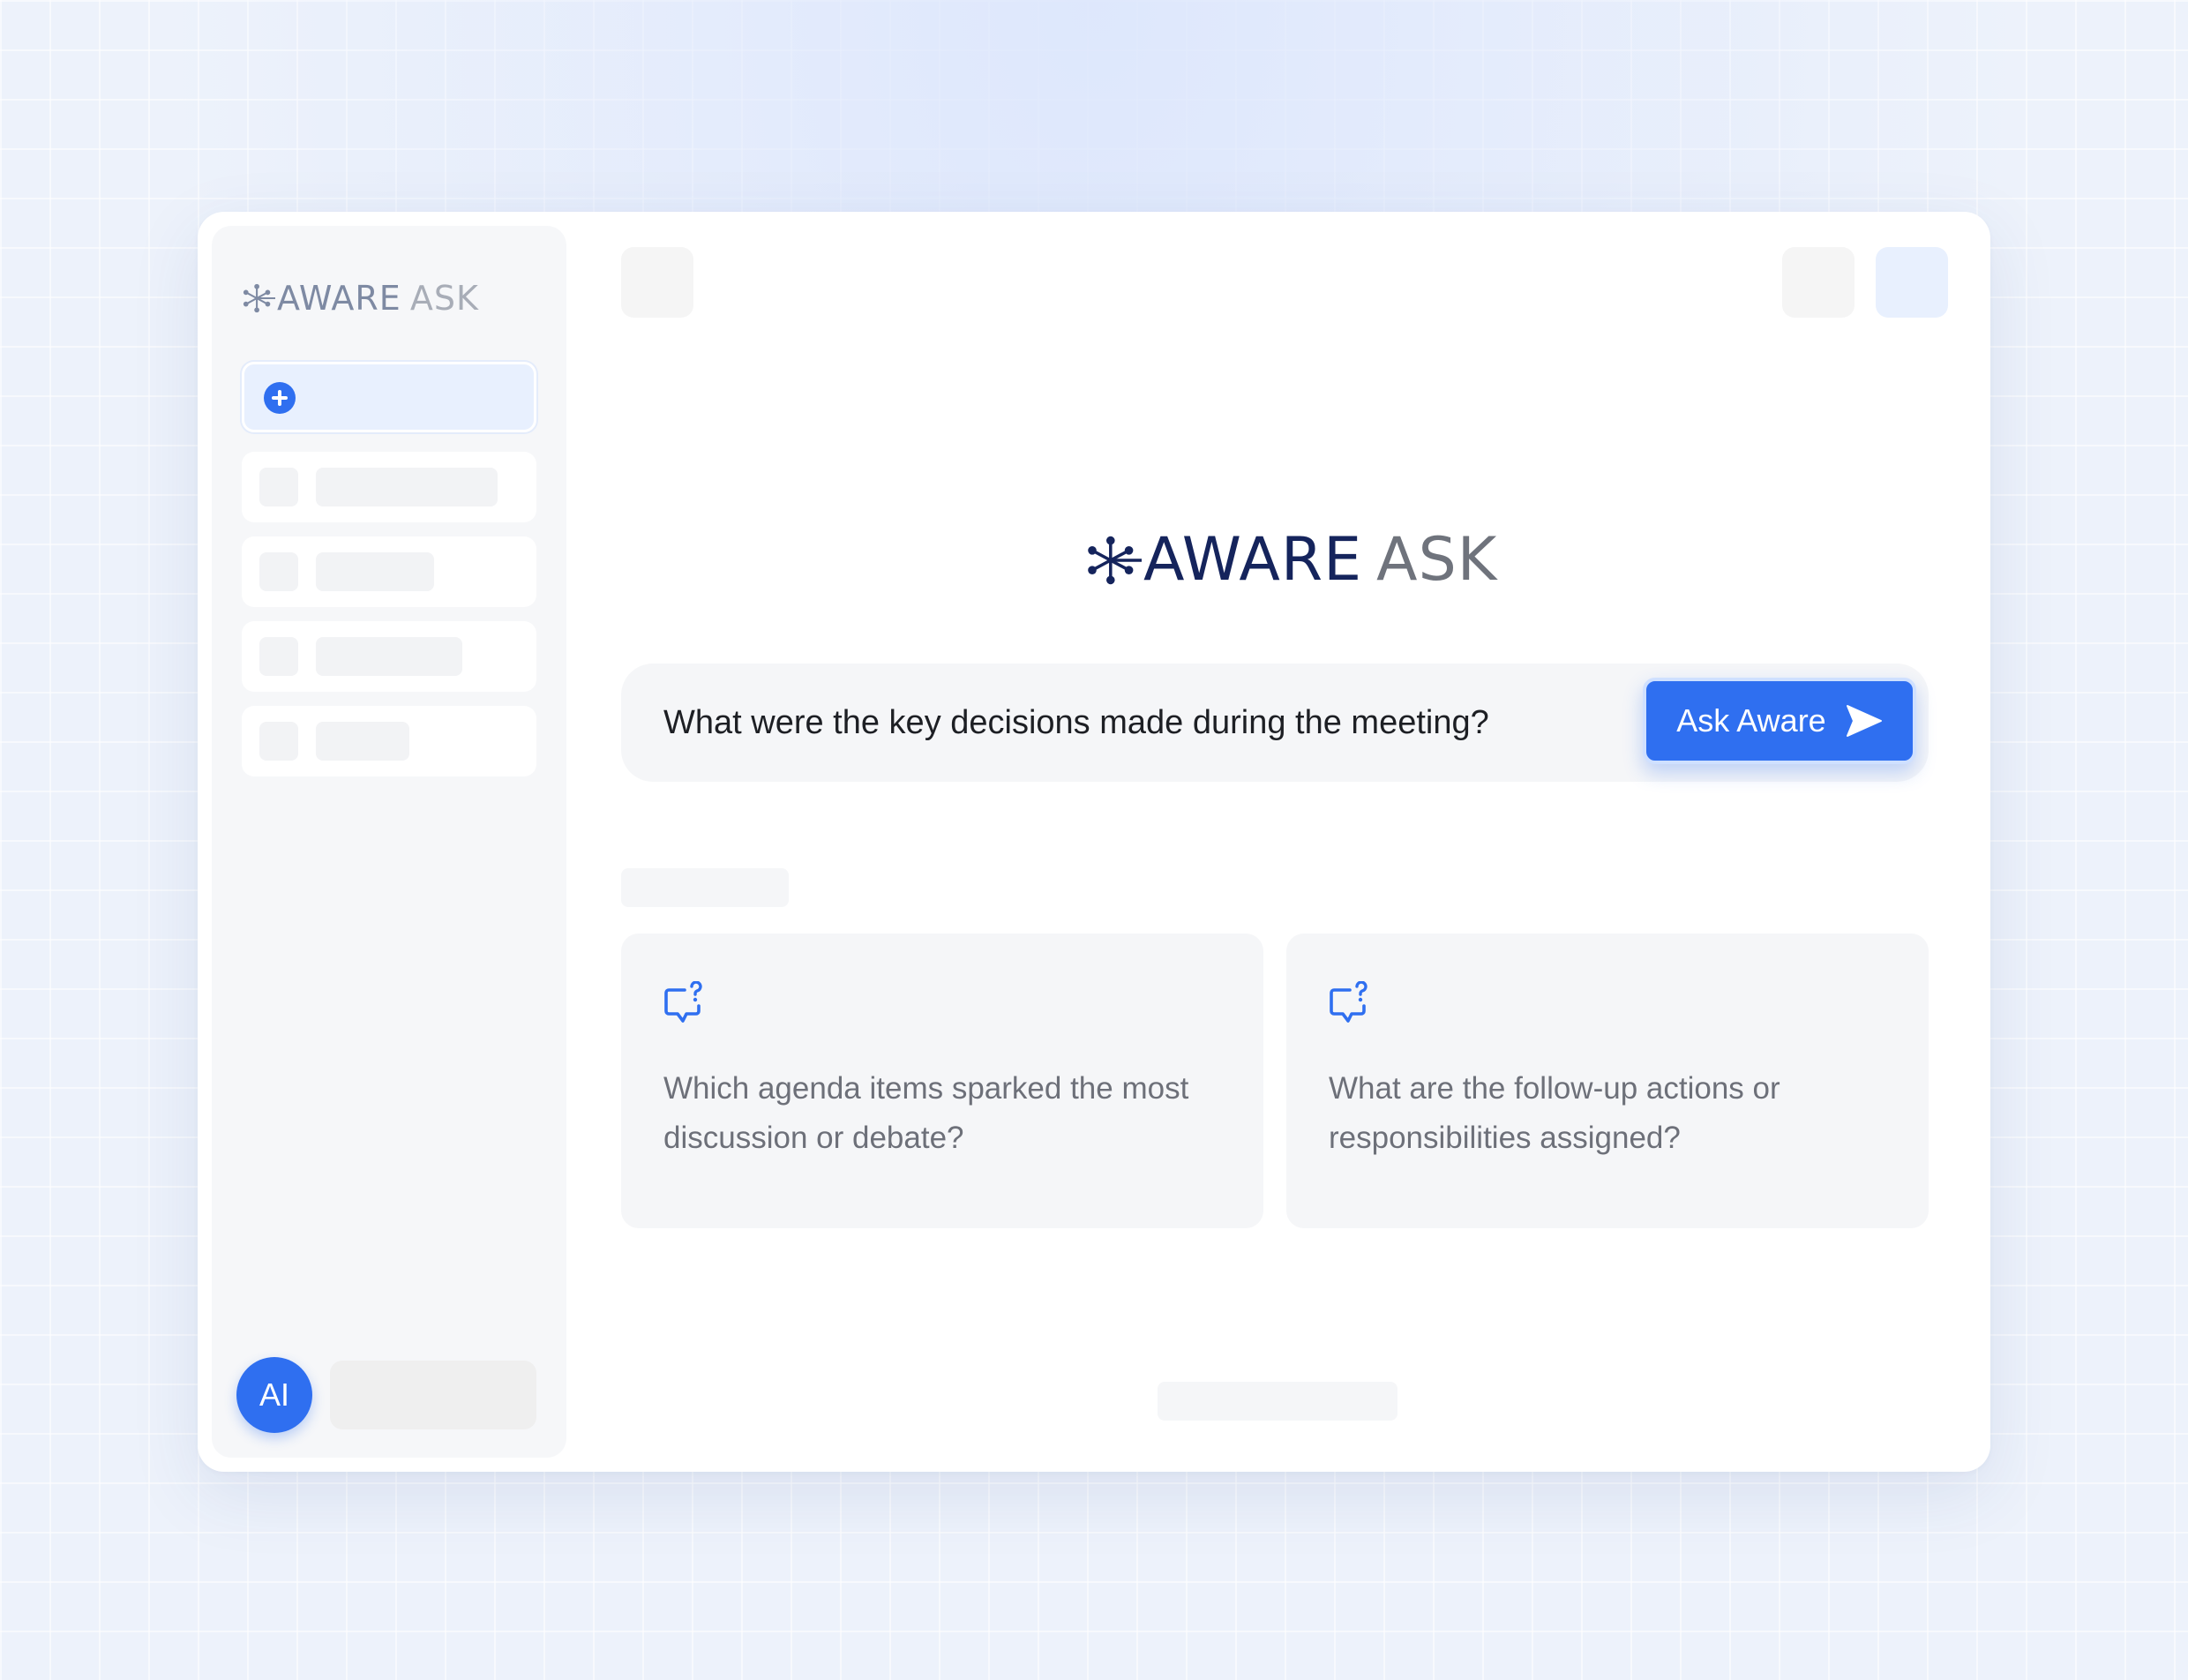  What do you see at coordinates (389, 397) in the screenshot?
I see `new-chat-button` at bounding box center [389, 397].